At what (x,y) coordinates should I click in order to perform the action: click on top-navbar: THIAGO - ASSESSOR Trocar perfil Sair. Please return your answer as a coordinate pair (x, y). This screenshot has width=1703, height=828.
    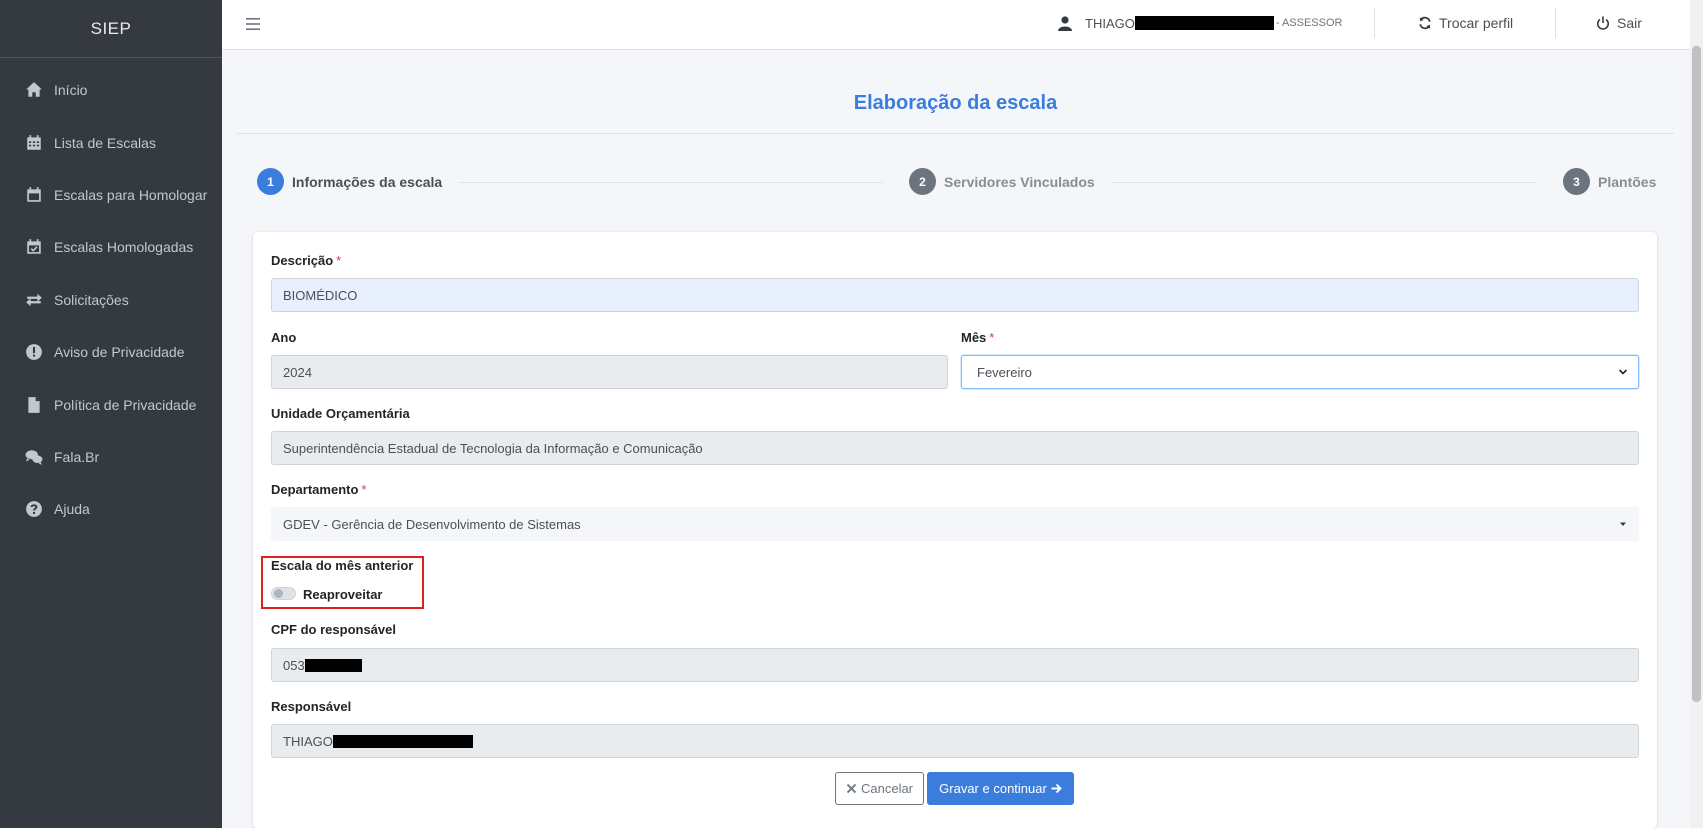
    Looking at the image, I should click on (956, 25).